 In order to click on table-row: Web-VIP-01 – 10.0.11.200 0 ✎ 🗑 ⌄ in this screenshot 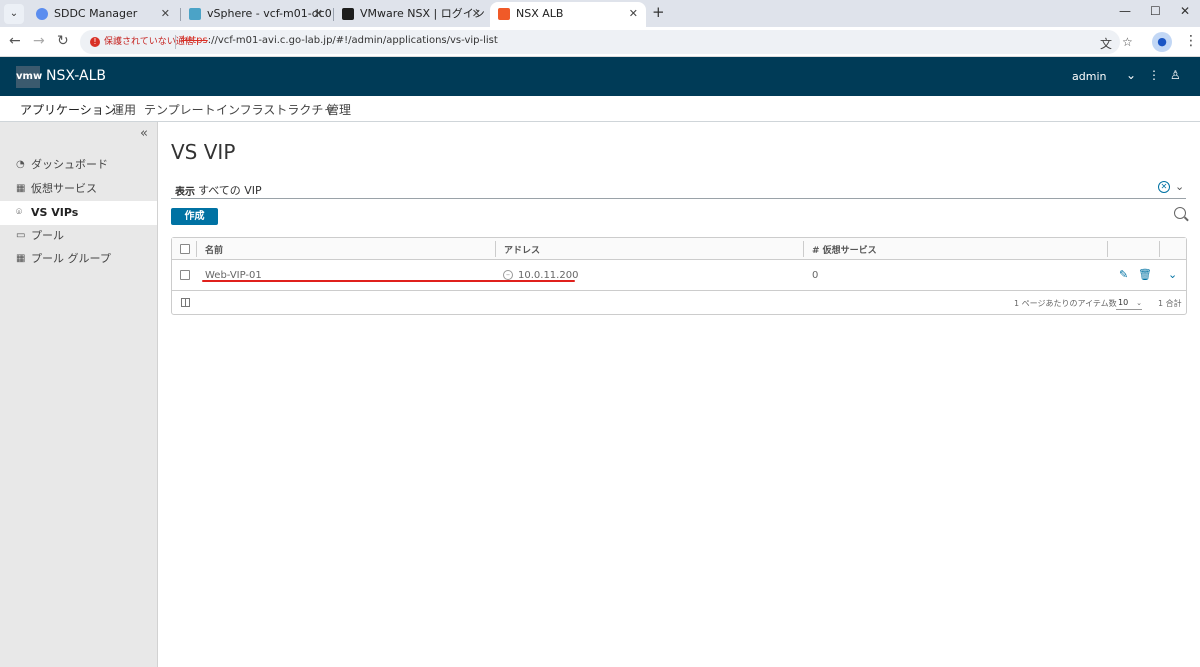, I will do `click(679, 275)`.